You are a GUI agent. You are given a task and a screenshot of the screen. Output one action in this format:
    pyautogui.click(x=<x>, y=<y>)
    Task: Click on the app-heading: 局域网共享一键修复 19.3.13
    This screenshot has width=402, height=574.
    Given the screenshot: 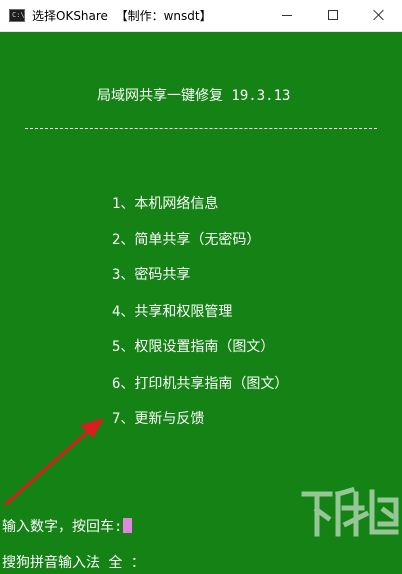 What is the action you would take?
    pyautogui.click(x=194, y=96)
    